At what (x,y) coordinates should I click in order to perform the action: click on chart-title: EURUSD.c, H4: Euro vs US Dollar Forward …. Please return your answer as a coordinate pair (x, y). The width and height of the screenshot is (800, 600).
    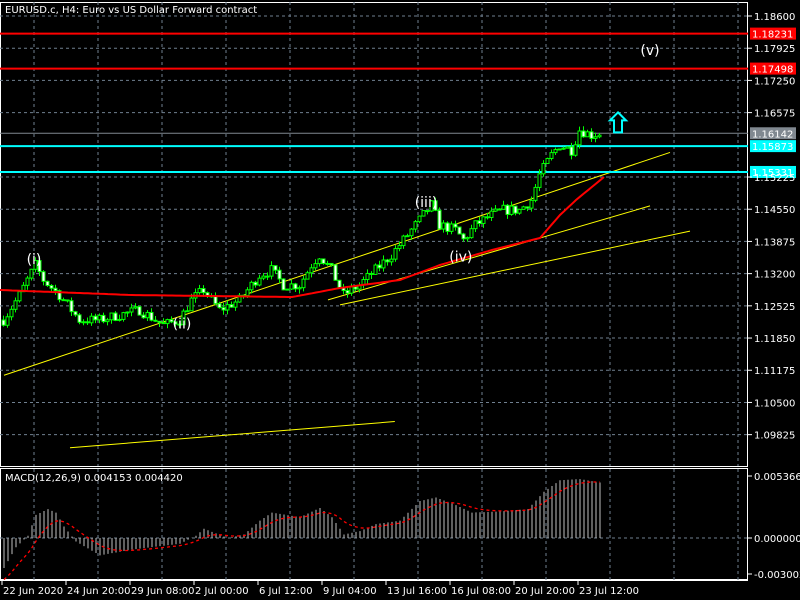
    Looking at the image, I should click on (131, 10).